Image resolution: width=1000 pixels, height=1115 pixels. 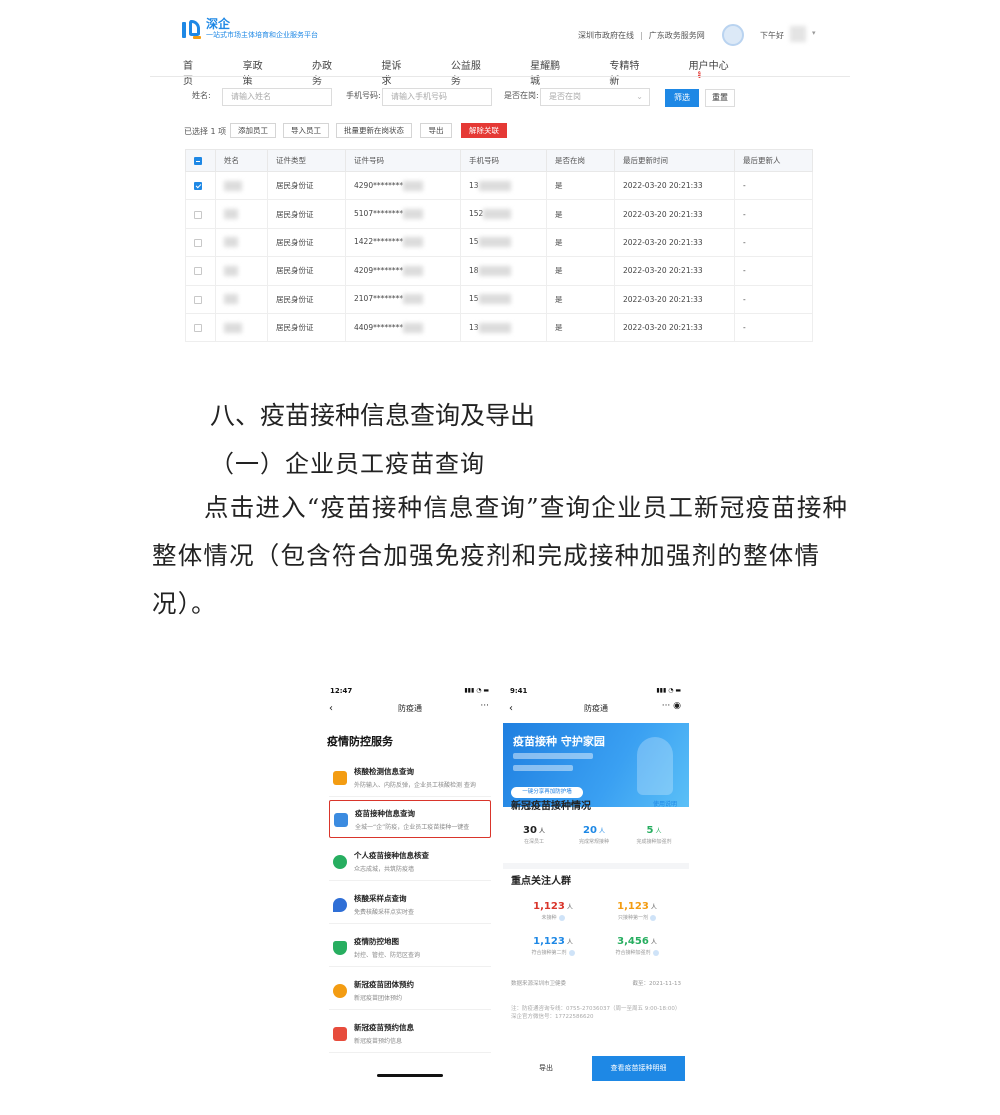 I want to click on nav-user-center: 用户中心4, so click(x=749, y=72).